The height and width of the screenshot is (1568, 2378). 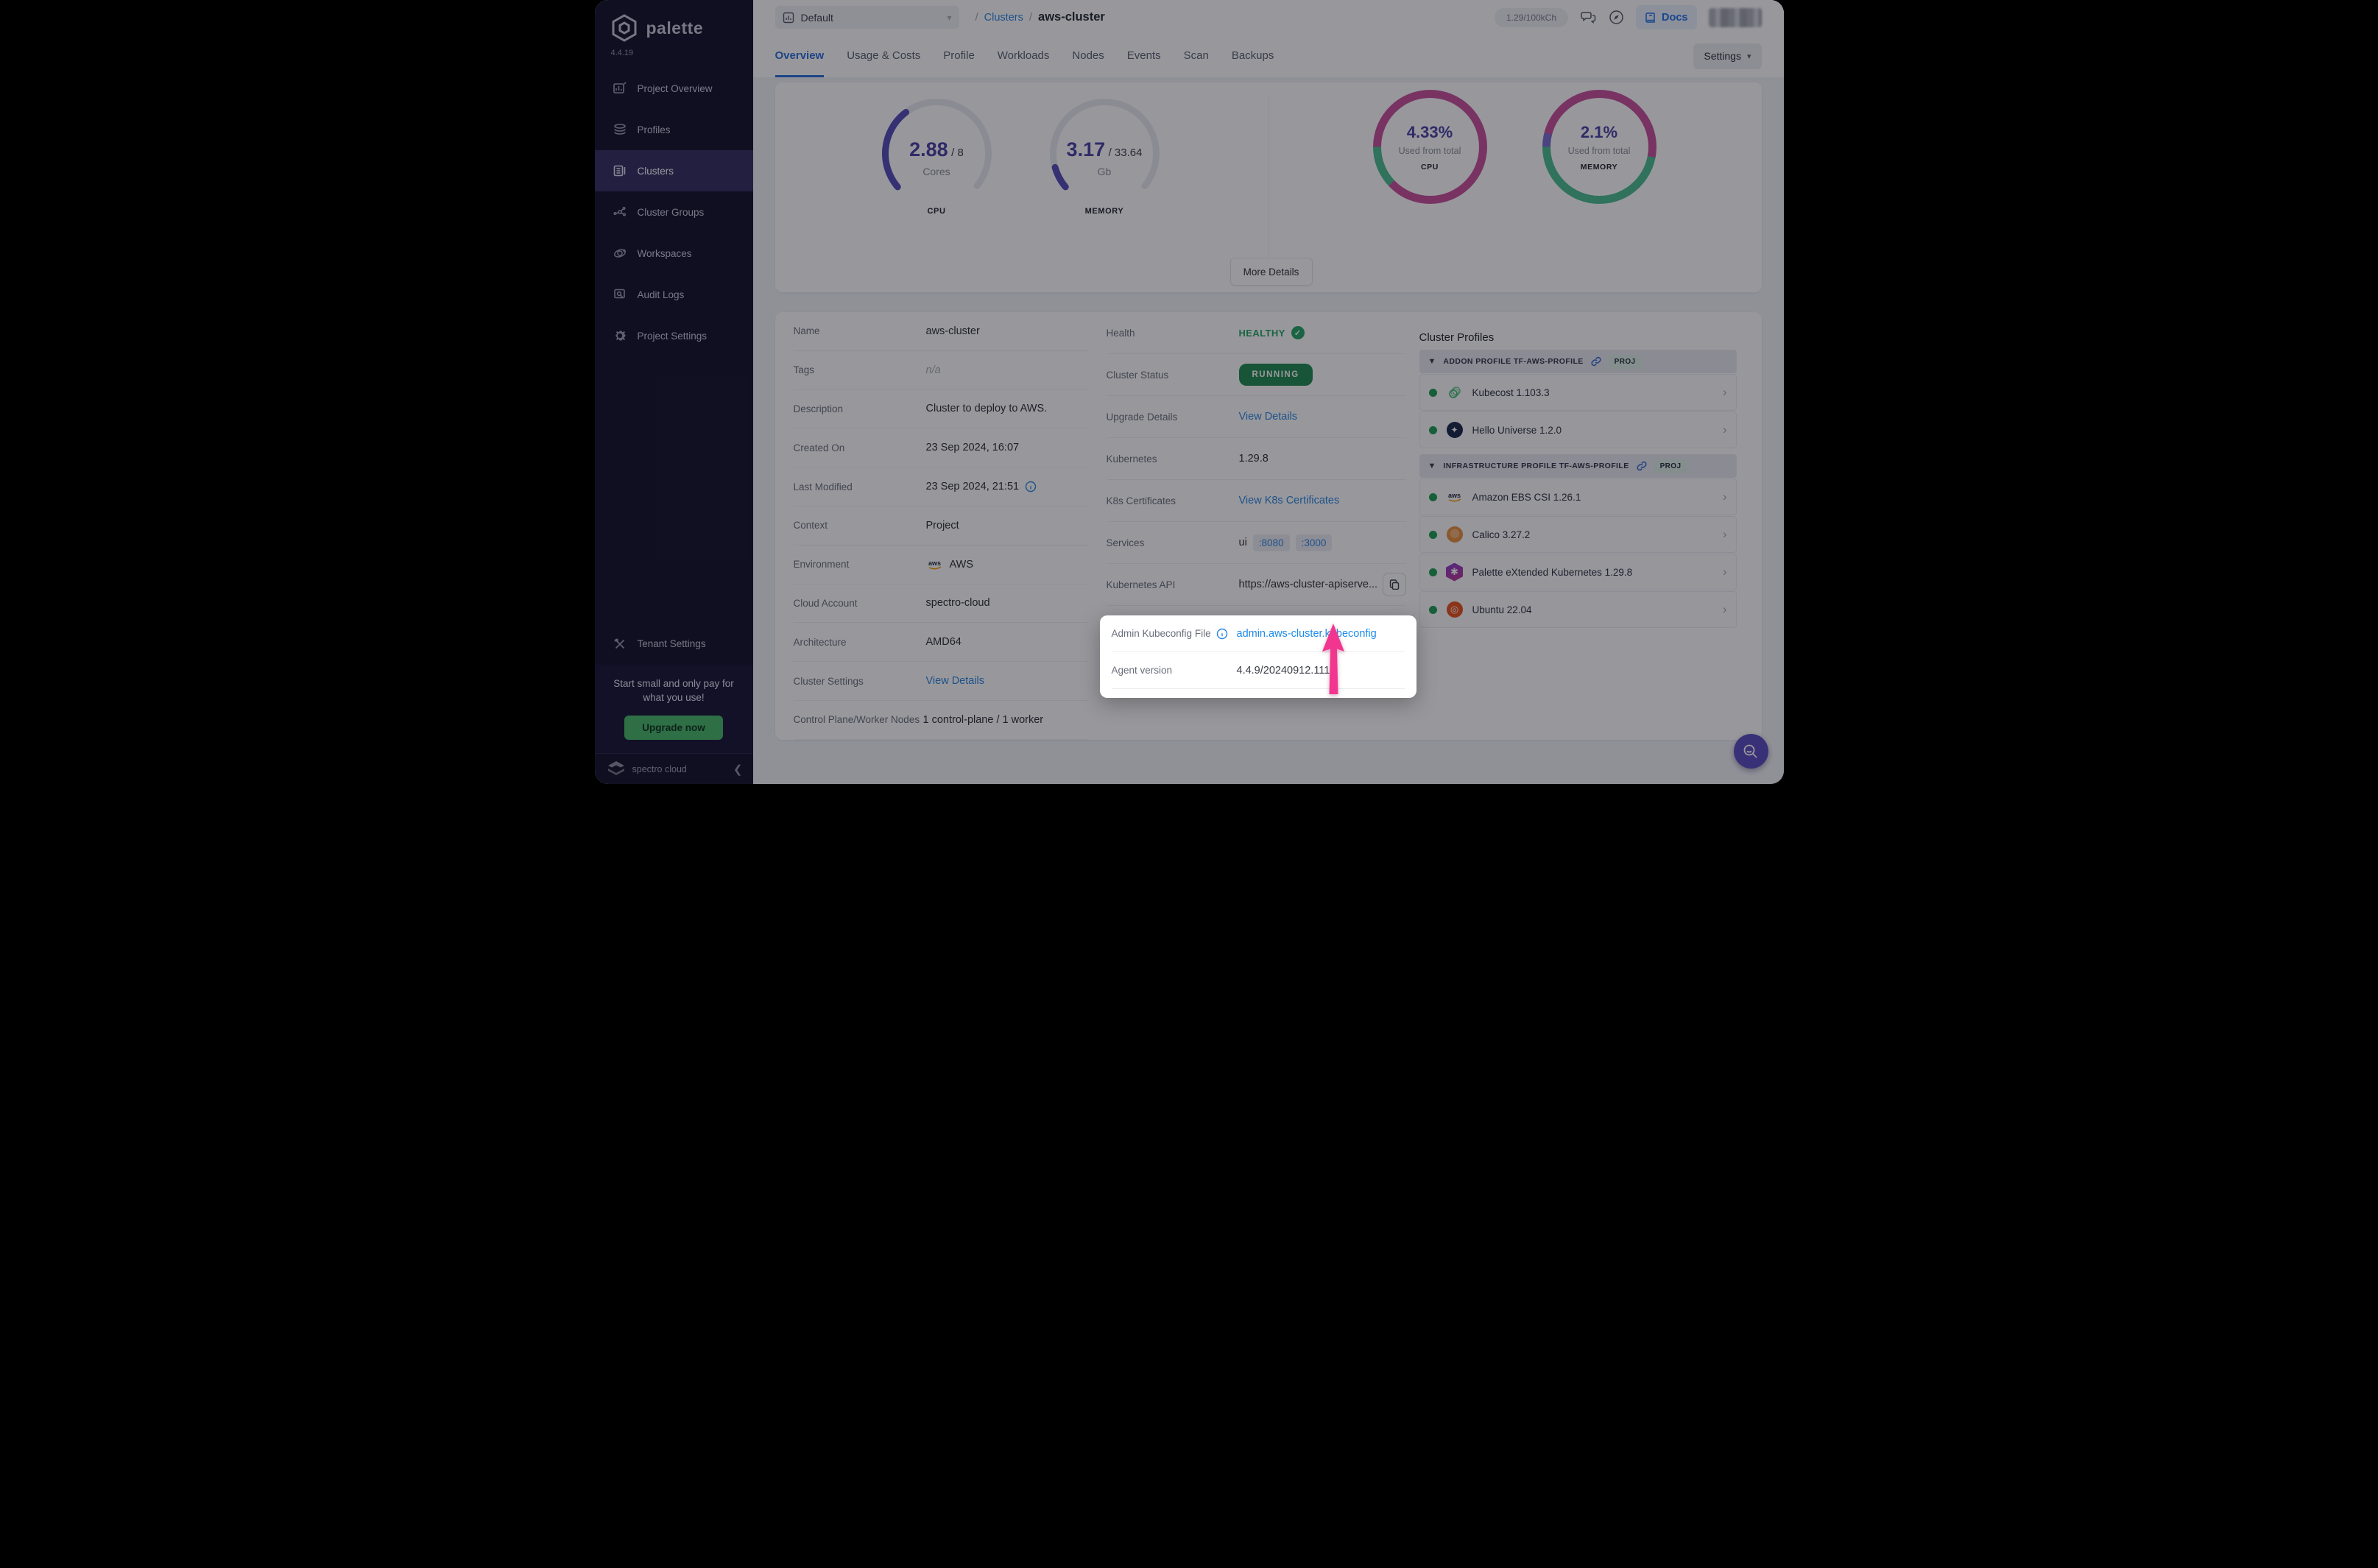 I want to click on sidebar-item-profiles: Profiles, so click(x=674, y=130).